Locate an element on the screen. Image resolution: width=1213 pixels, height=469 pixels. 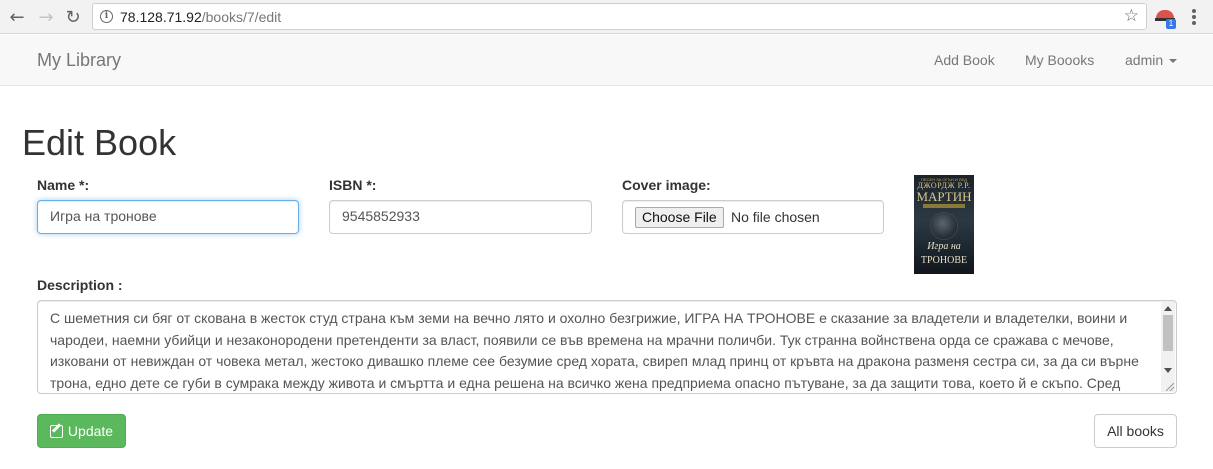
nav-my-books: My Boooks is located at coordinates (1059, 60).